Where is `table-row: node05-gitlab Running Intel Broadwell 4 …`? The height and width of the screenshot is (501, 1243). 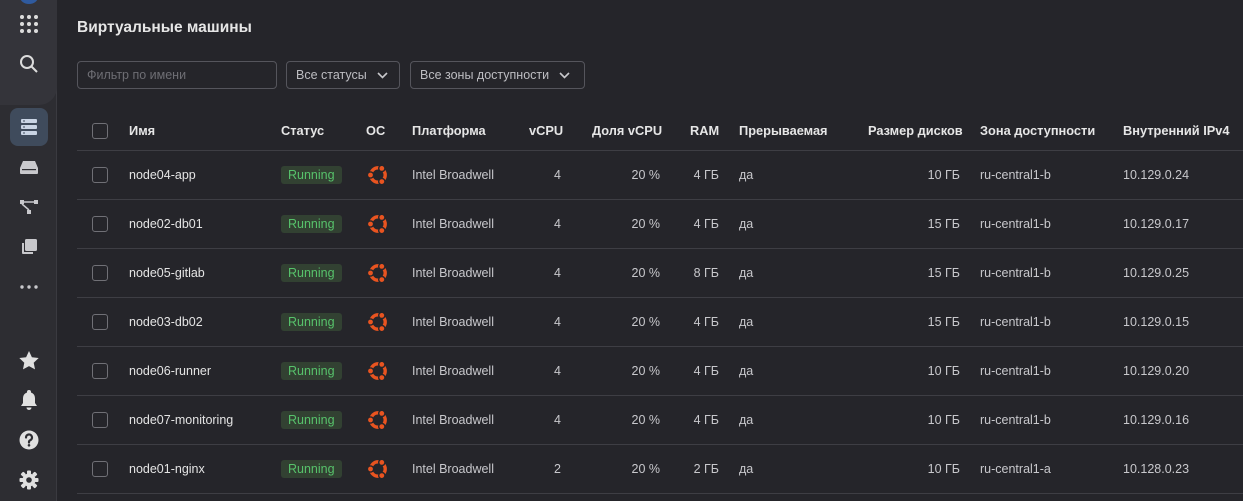 table-row: node05-gitlab Running Intel Broadwell 4 … is located at coordinates (660, 273).